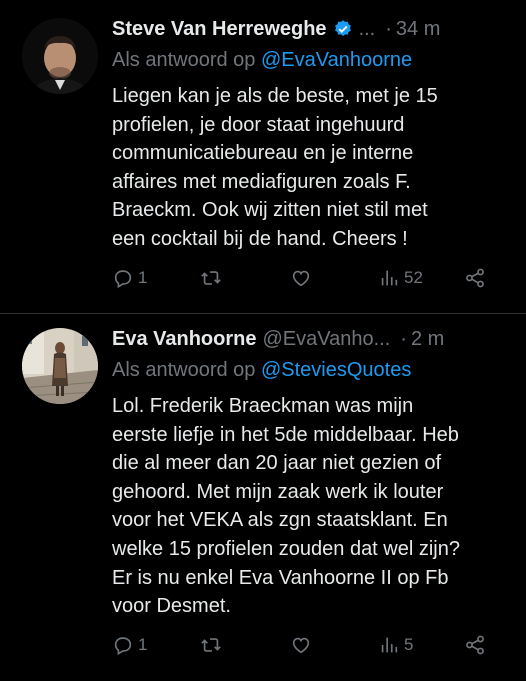 This screenshot has width=526, height=681. Describe the element at coordinates (184, 339) in the screenshot. I see `author-name: Eva Vanhoorne` at that location.